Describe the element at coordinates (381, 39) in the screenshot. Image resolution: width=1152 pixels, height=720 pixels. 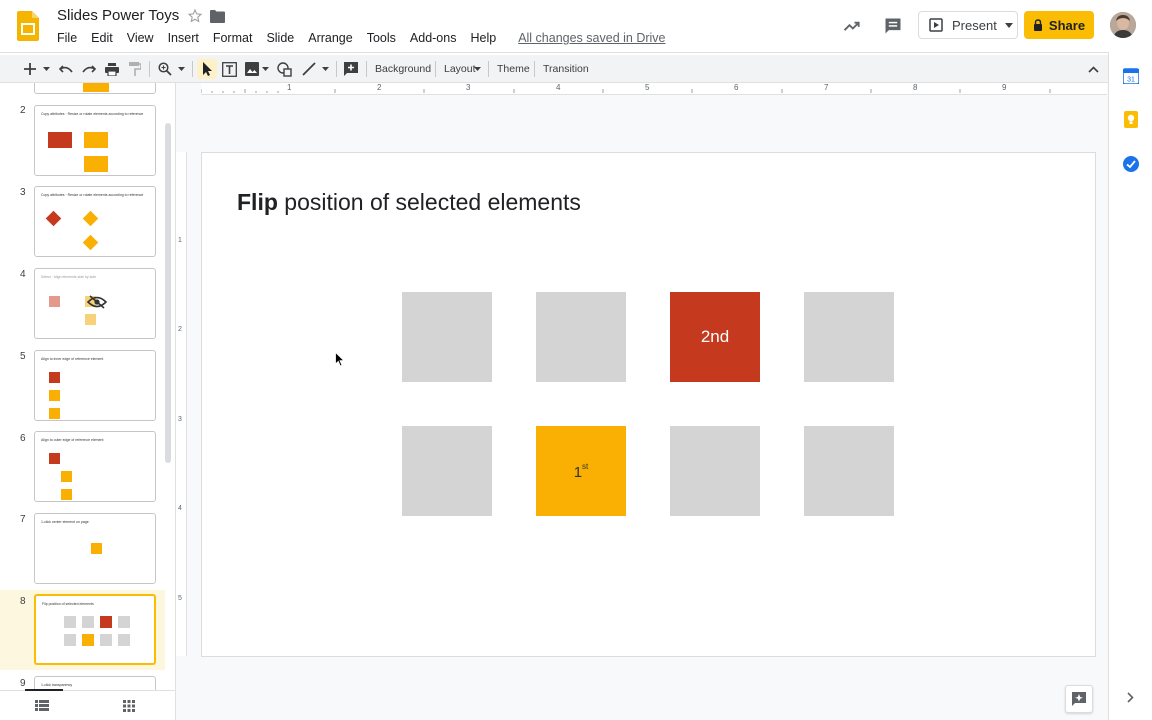
I see `menu-tools: Tools` at that location.